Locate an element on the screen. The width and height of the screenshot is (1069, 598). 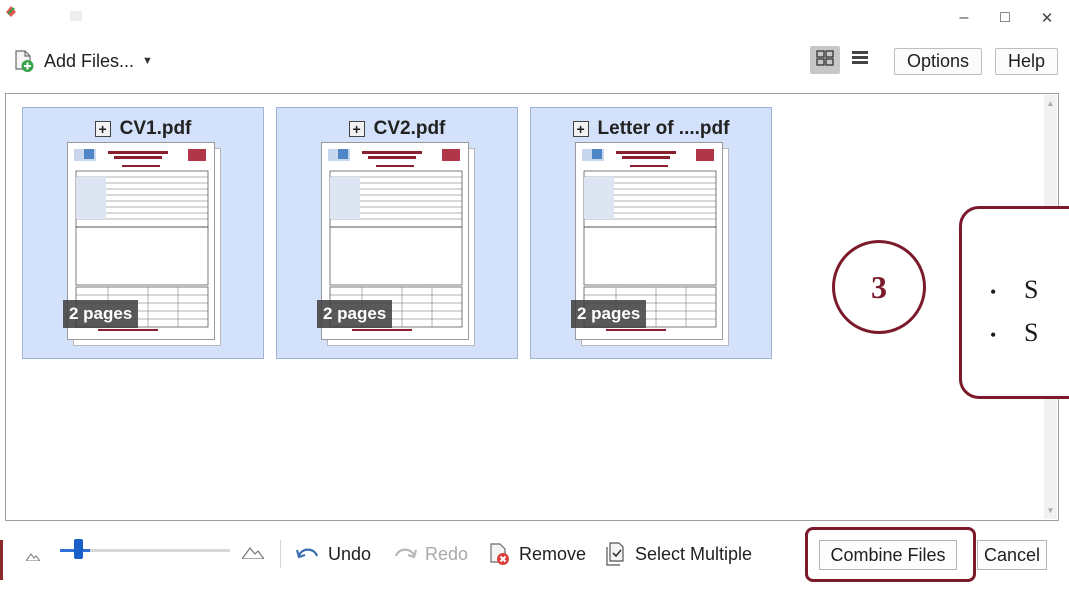
add-files-button: Add Files... ▼ is located at coordinates (82, 61).